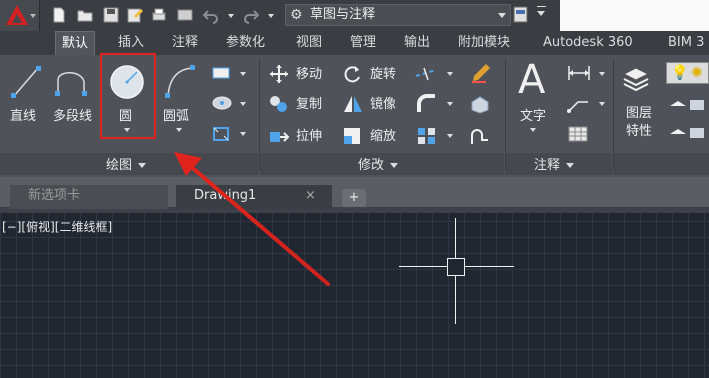  Describe the element at coordinates (72, 117) in the screenshot. I see `polyline-tool-label: 多段线` at that location.